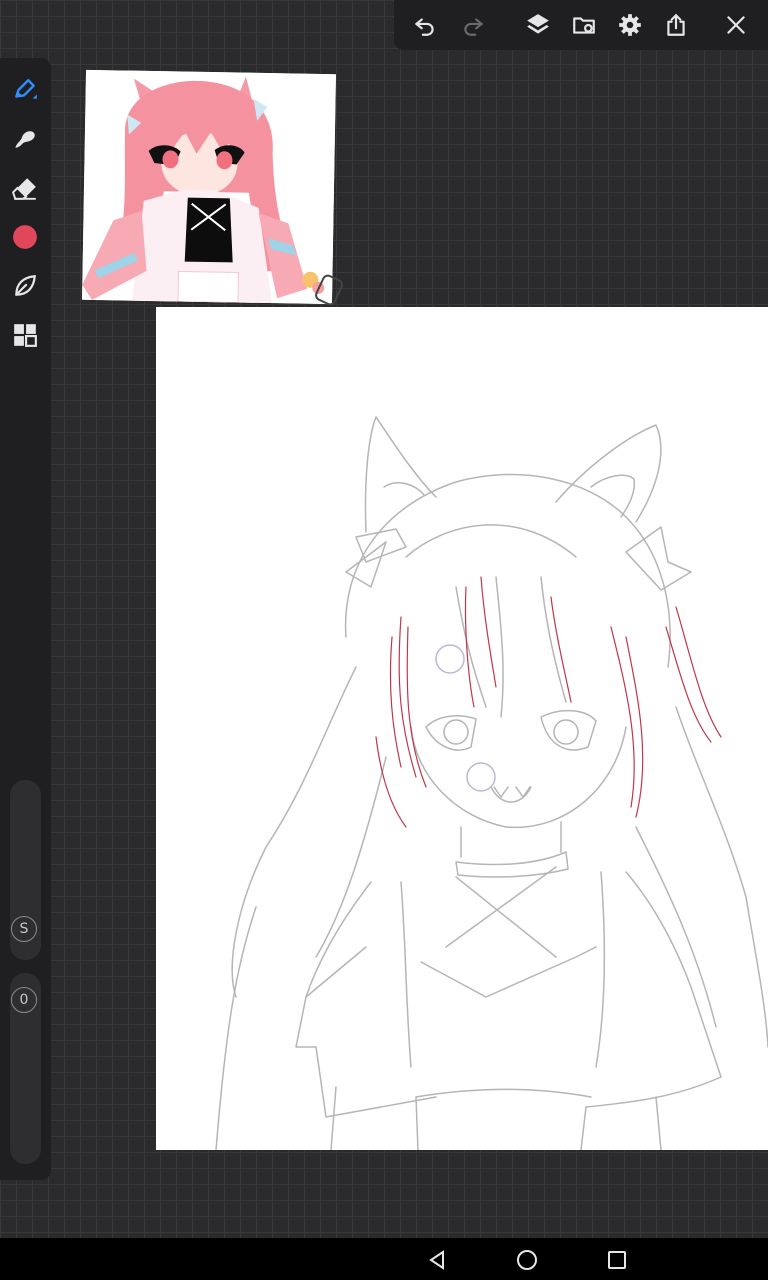  I want to click on more-tools-button, so click(25, 335).